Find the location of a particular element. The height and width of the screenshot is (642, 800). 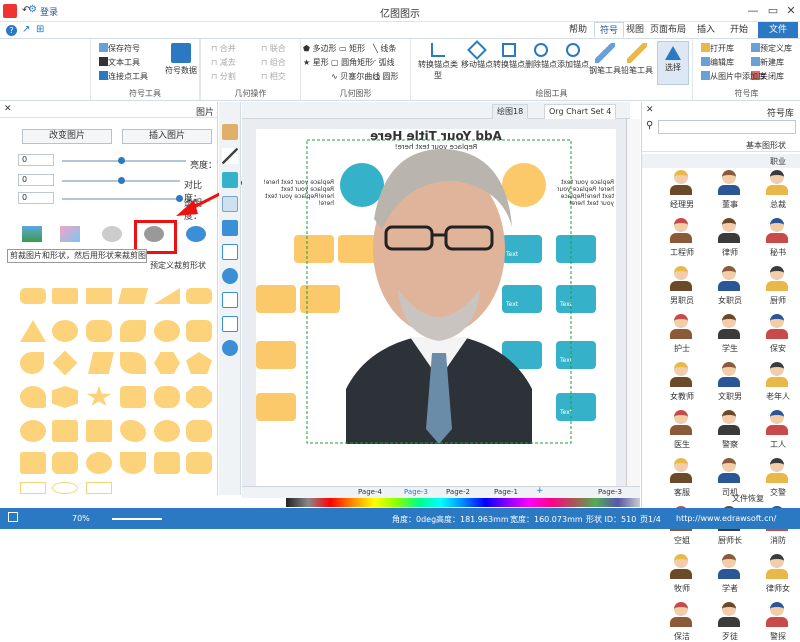

close-icon: ✕ is located at coordinates (8, 109).